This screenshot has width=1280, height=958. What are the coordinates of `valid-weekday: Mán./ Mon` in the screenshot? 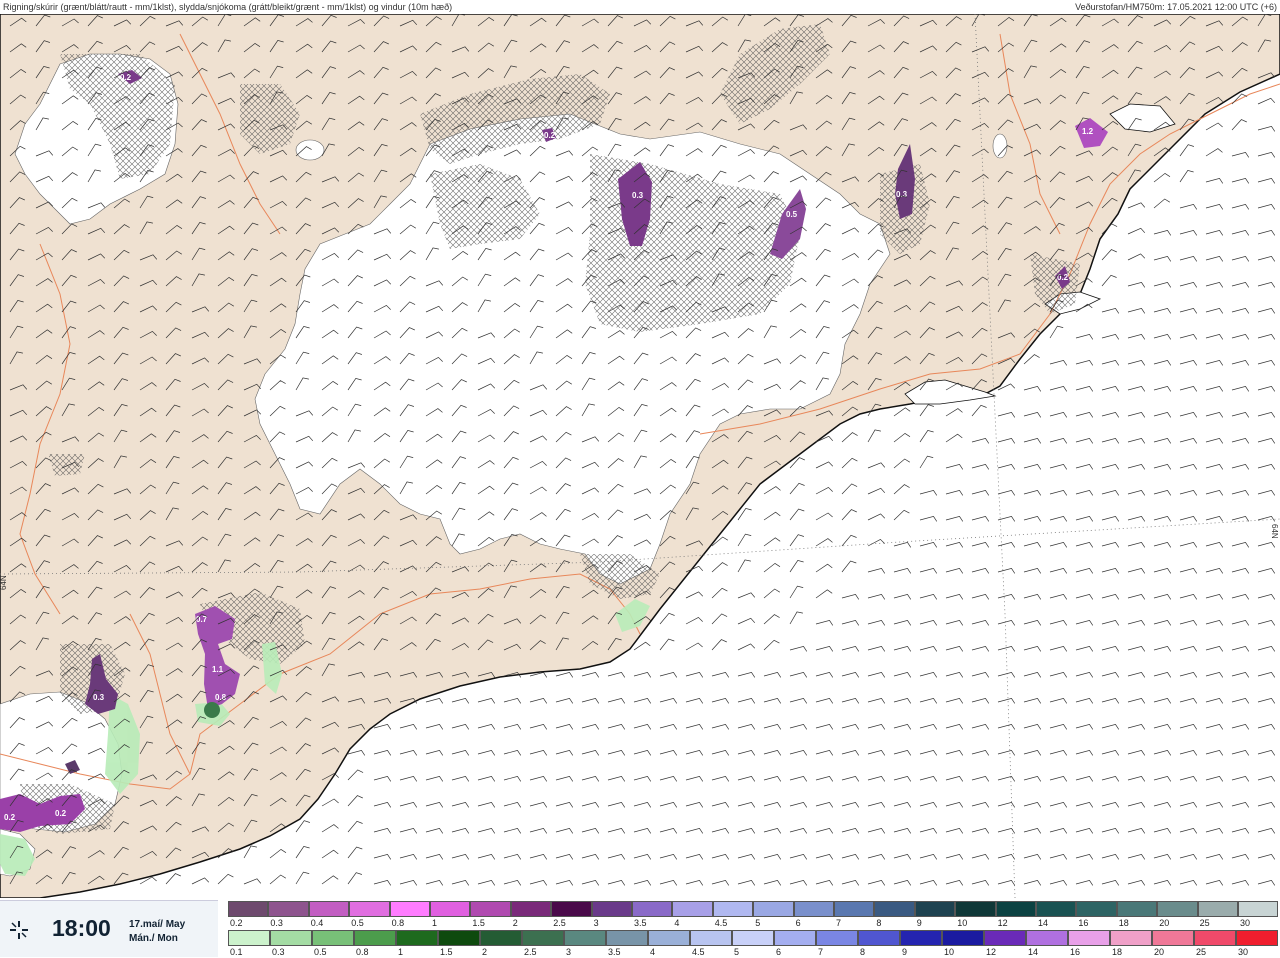 It's located at (153, 938).